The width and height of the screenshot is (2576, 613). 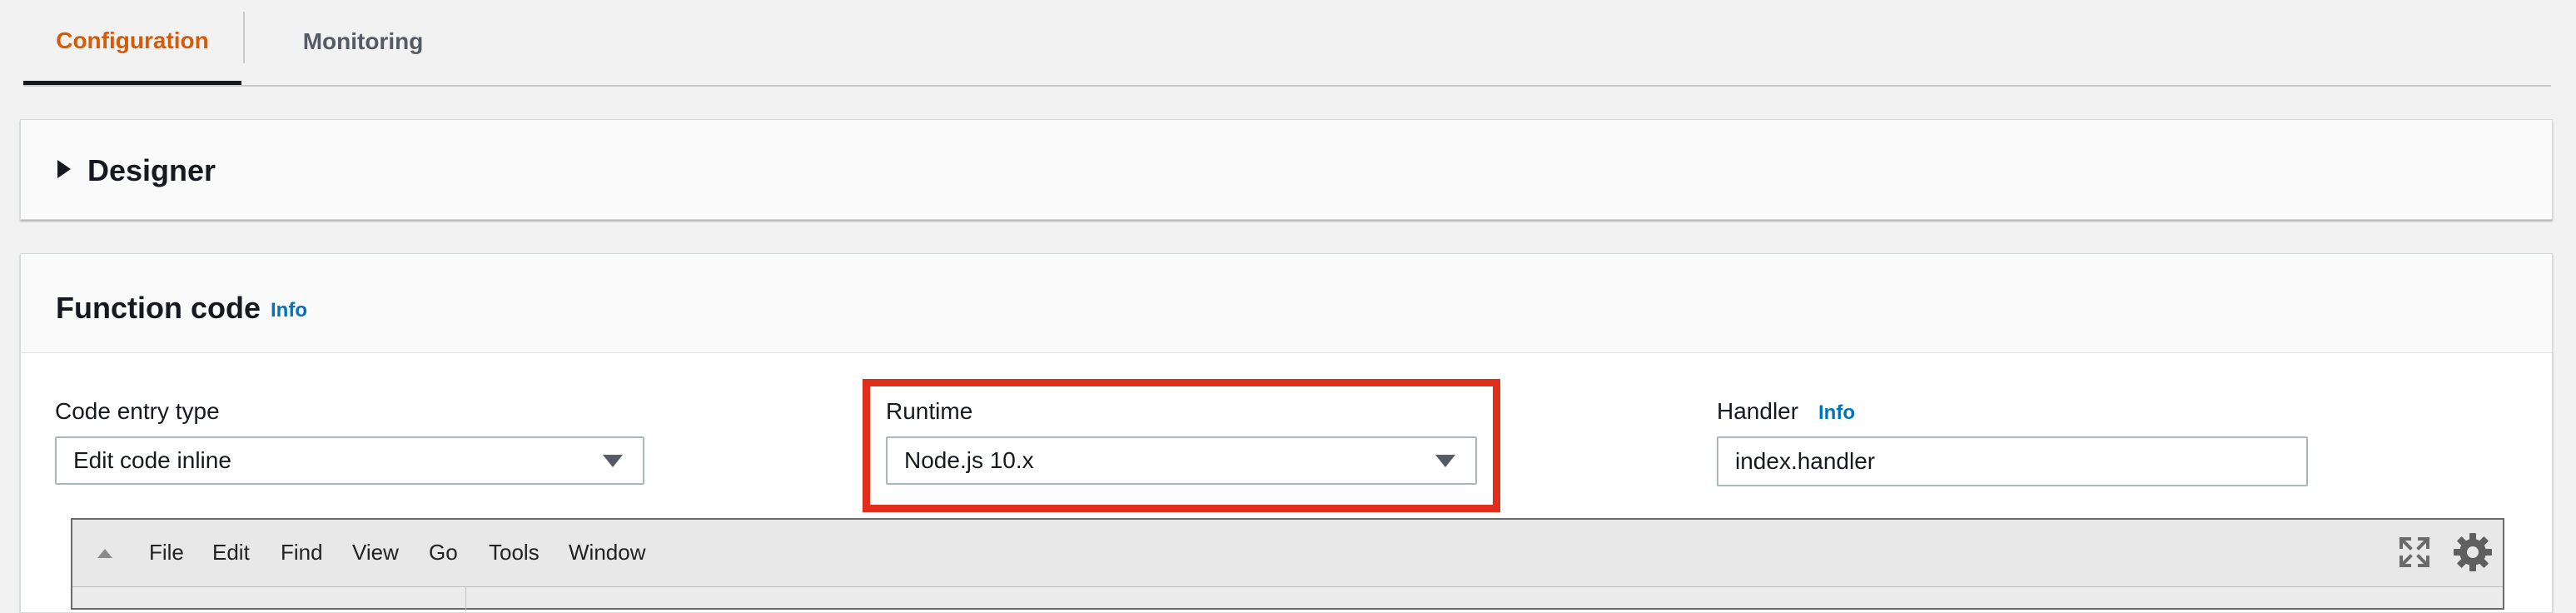 What do you see at coordinates (132, 42) in the screenshot?
I see `tab-configuration: Configuration` at bounding box center [132, 42].